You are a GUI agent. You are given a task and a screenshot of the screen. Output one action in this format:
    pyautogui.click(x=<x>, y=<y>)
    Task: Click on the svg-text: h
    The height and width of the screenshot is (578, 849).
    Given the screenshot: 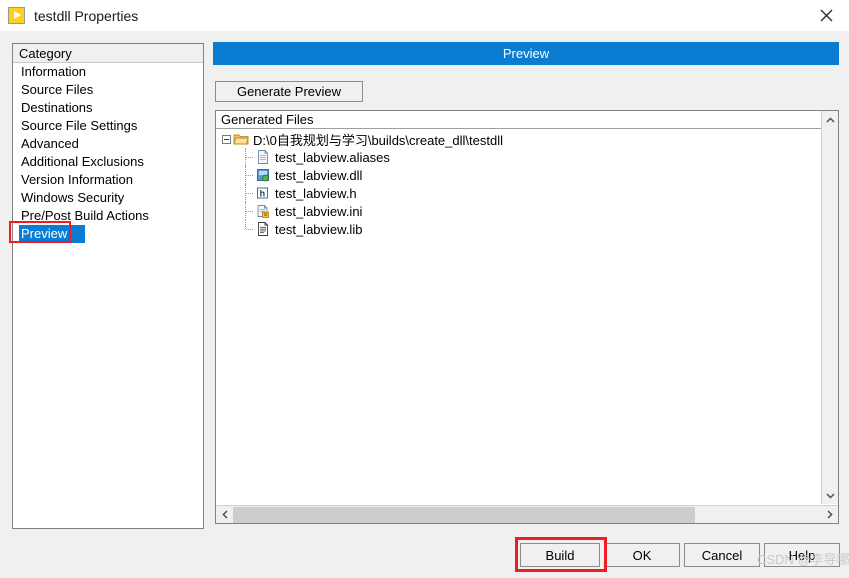 What is the action you would take?
    pyautogui.click(x=263, y=193)
    